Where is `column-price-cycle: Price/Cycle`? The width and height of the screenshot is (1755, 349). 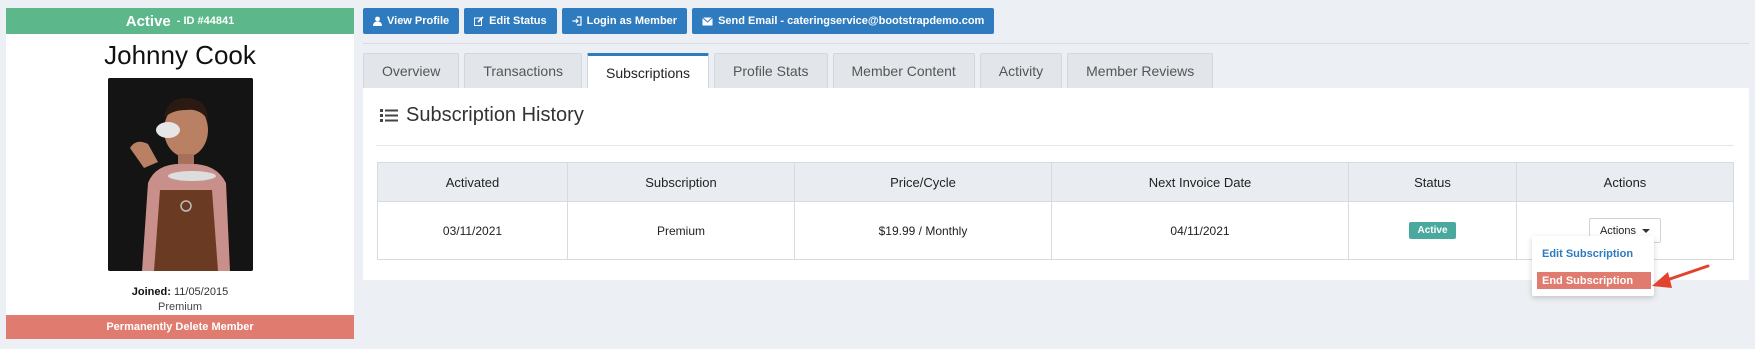
column-price-cycle: Price/Cycle is located at coordinates (923, 182).